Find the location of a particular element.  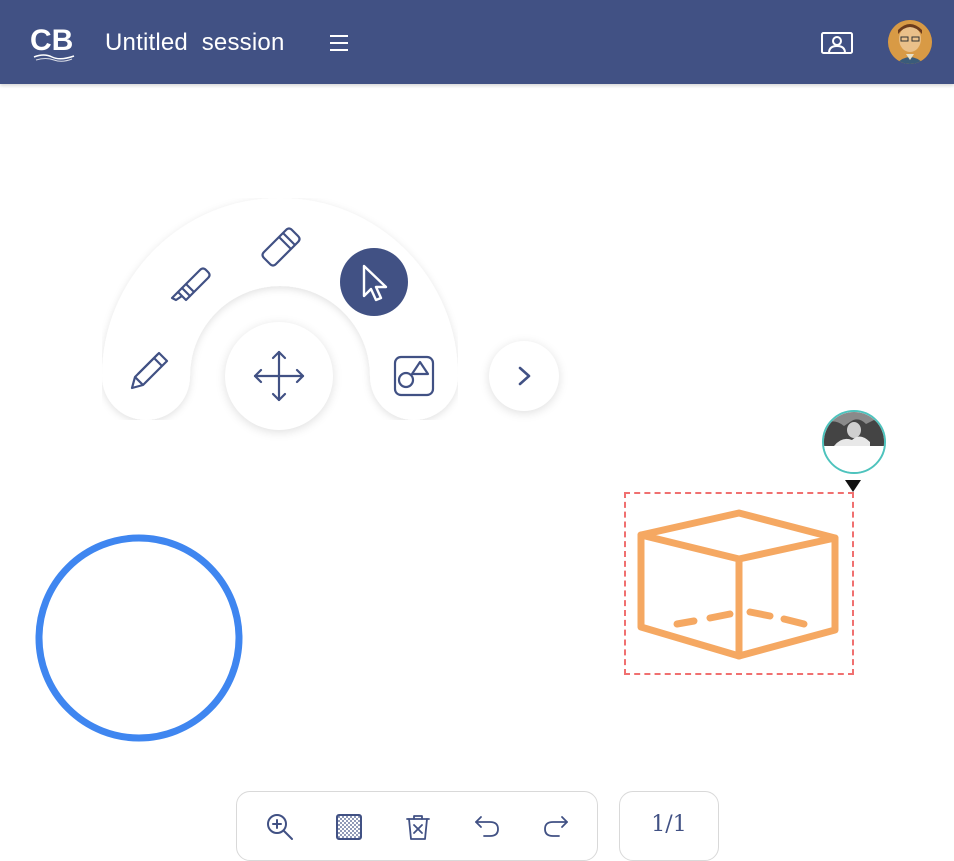

eraser-icon is located at coordinates (280, 244).